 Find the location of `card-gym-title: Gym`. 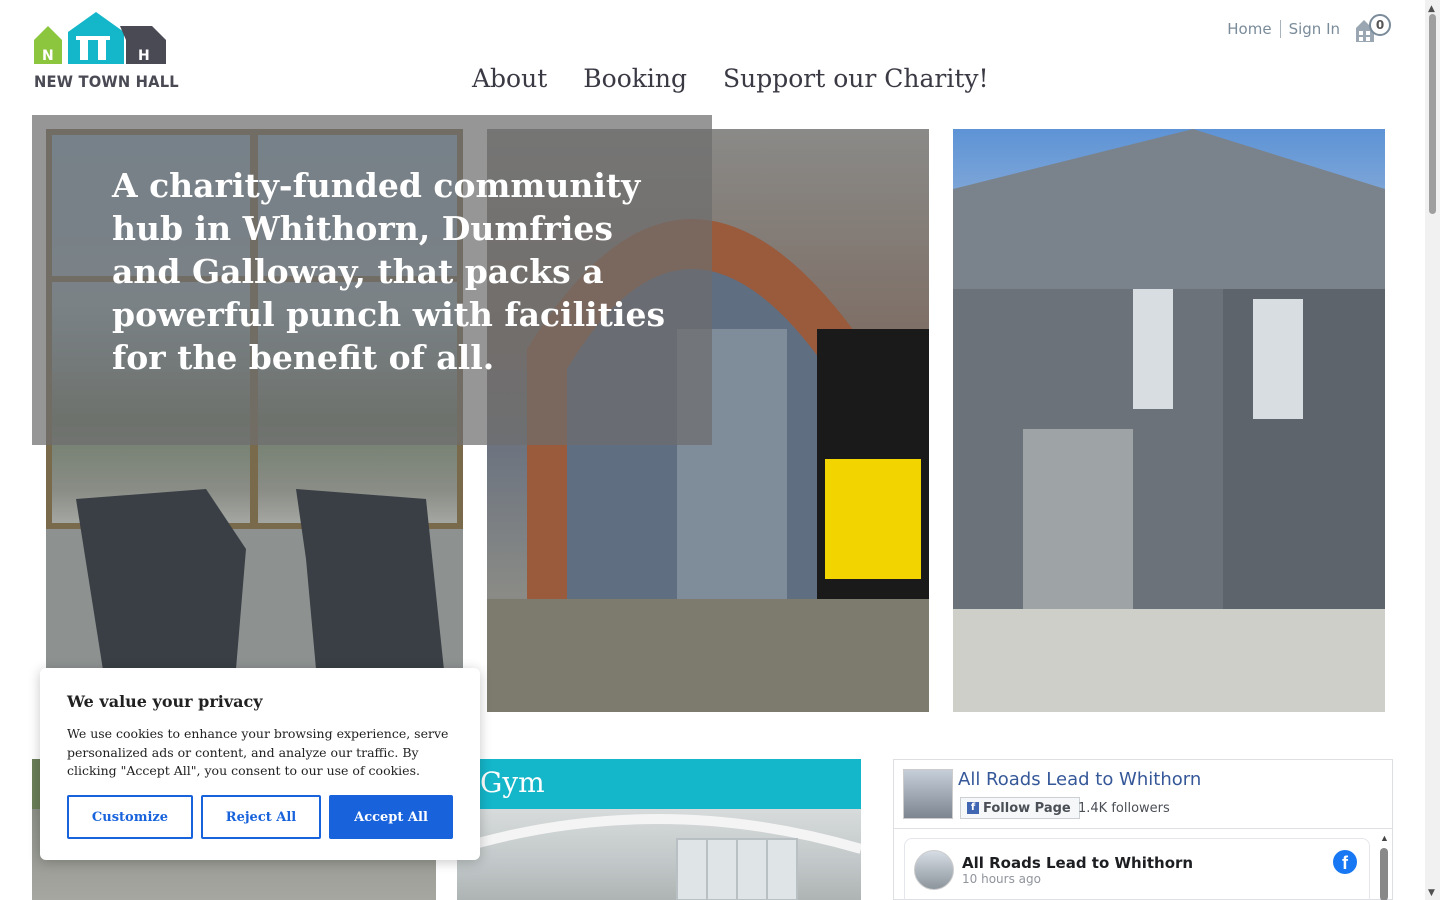

card-gym-title: Gym is located at coordinates (512, 782).